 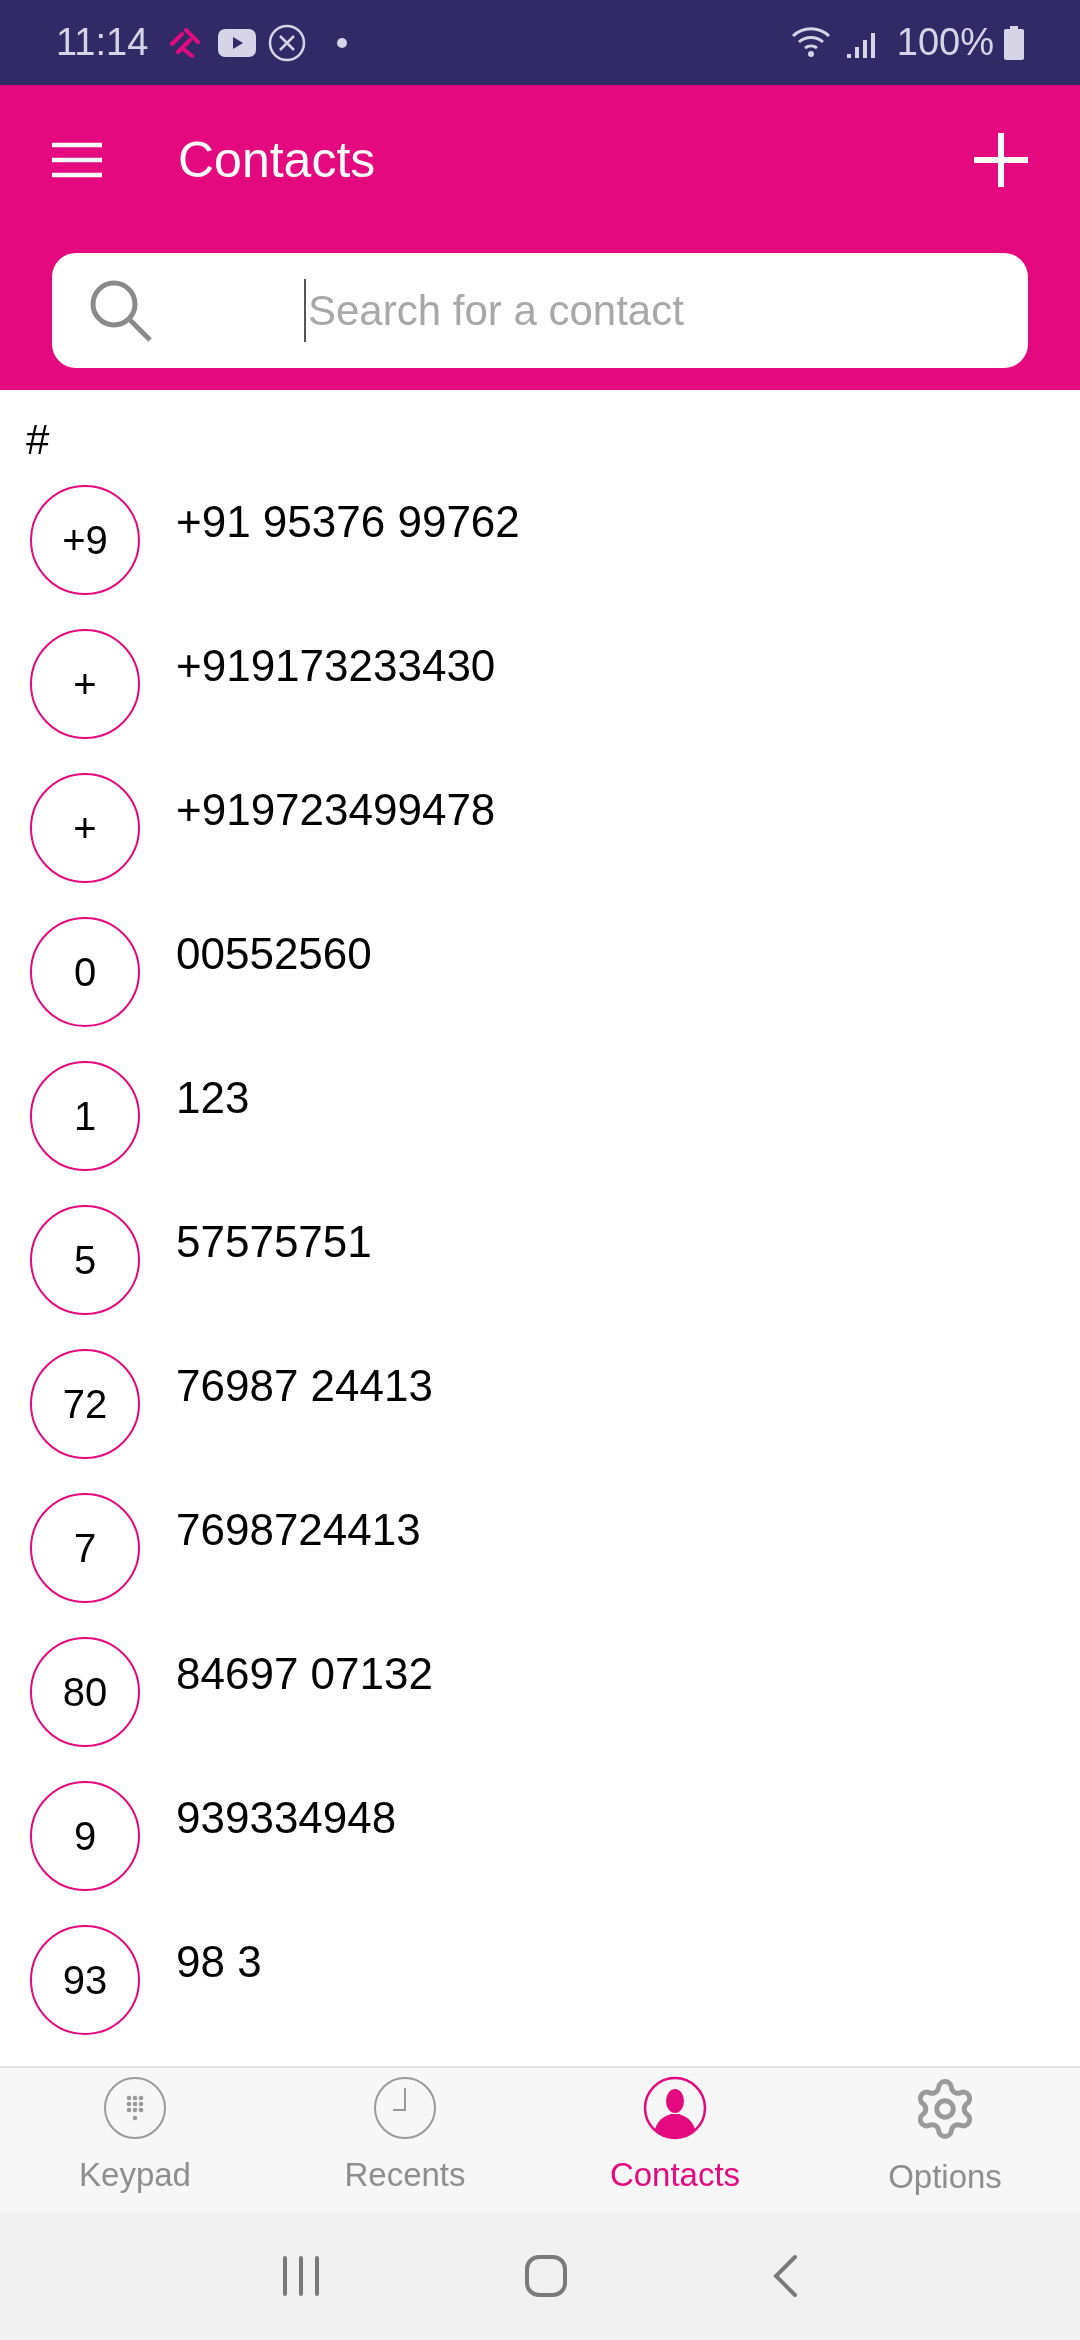 I want to click on menu-icon, so click(x=77, y=160).